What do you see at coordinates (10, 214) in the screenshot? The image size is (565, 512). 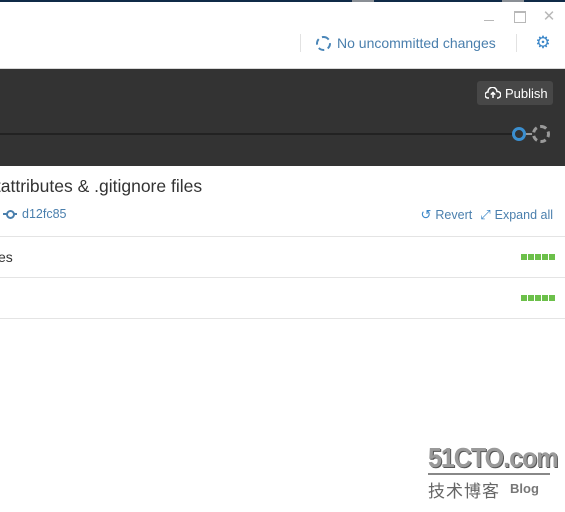 I see `commit-icon` at bounding box center [10, 214].